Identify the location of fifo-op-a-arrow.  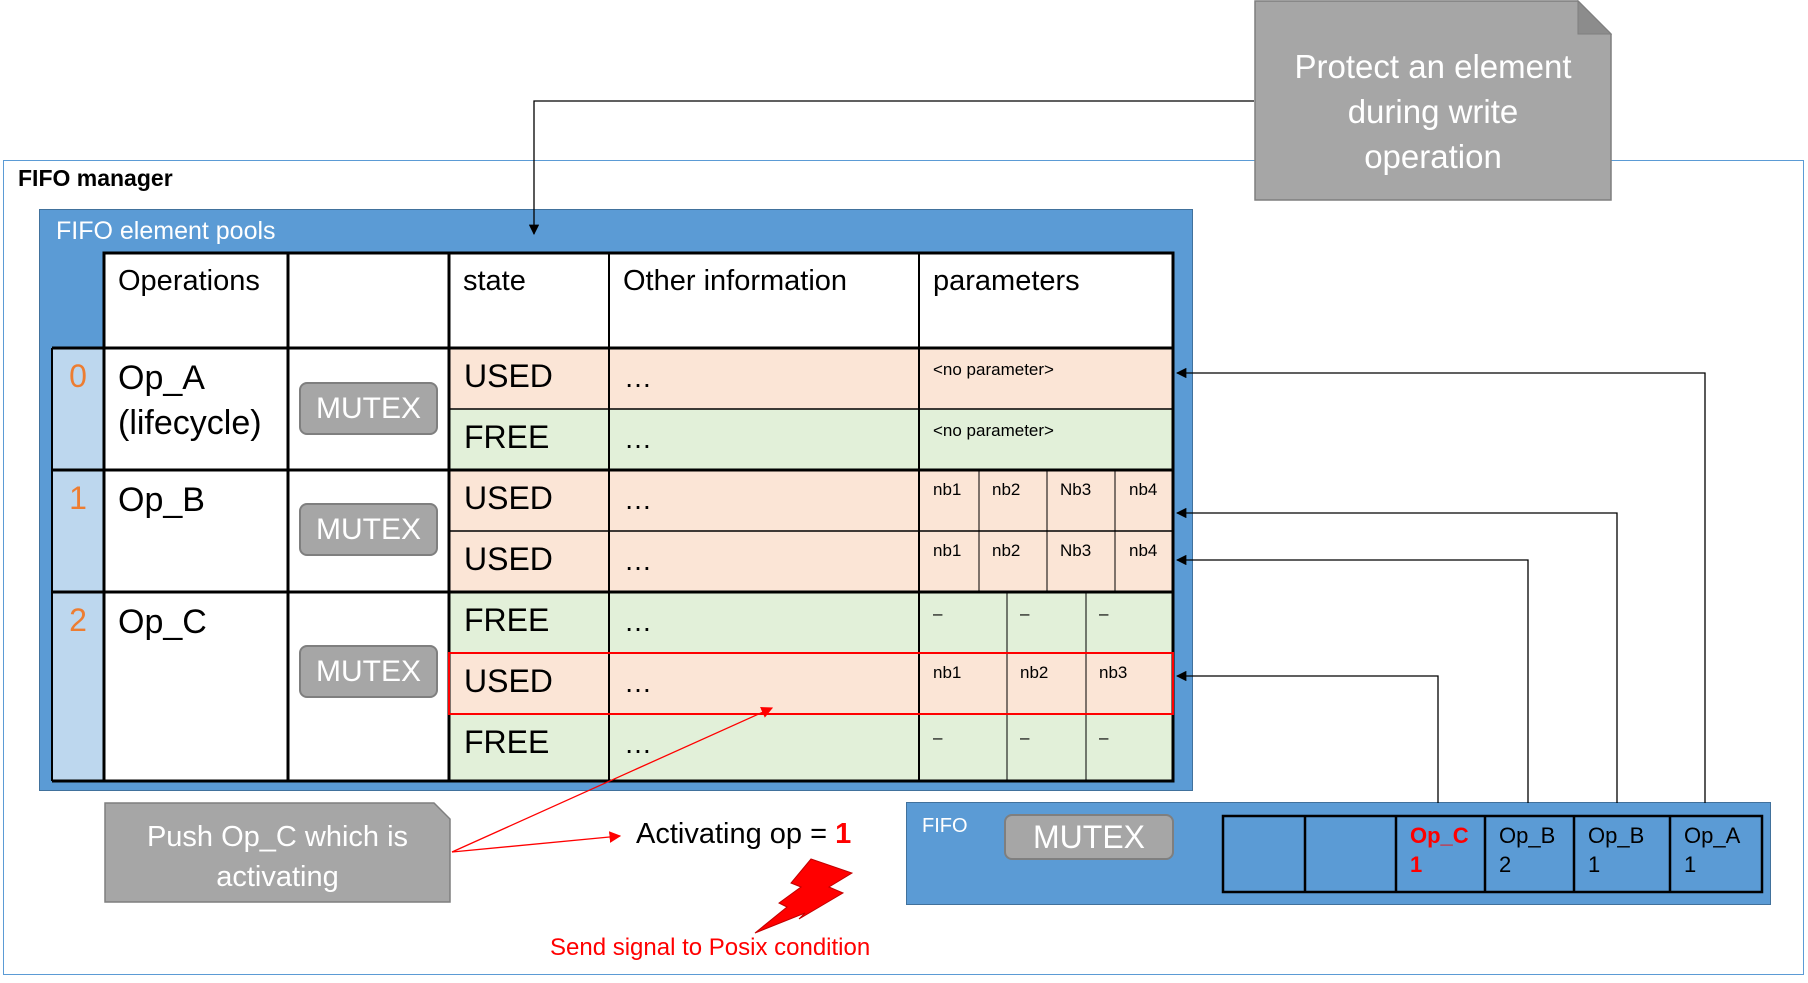
(1440, 585).